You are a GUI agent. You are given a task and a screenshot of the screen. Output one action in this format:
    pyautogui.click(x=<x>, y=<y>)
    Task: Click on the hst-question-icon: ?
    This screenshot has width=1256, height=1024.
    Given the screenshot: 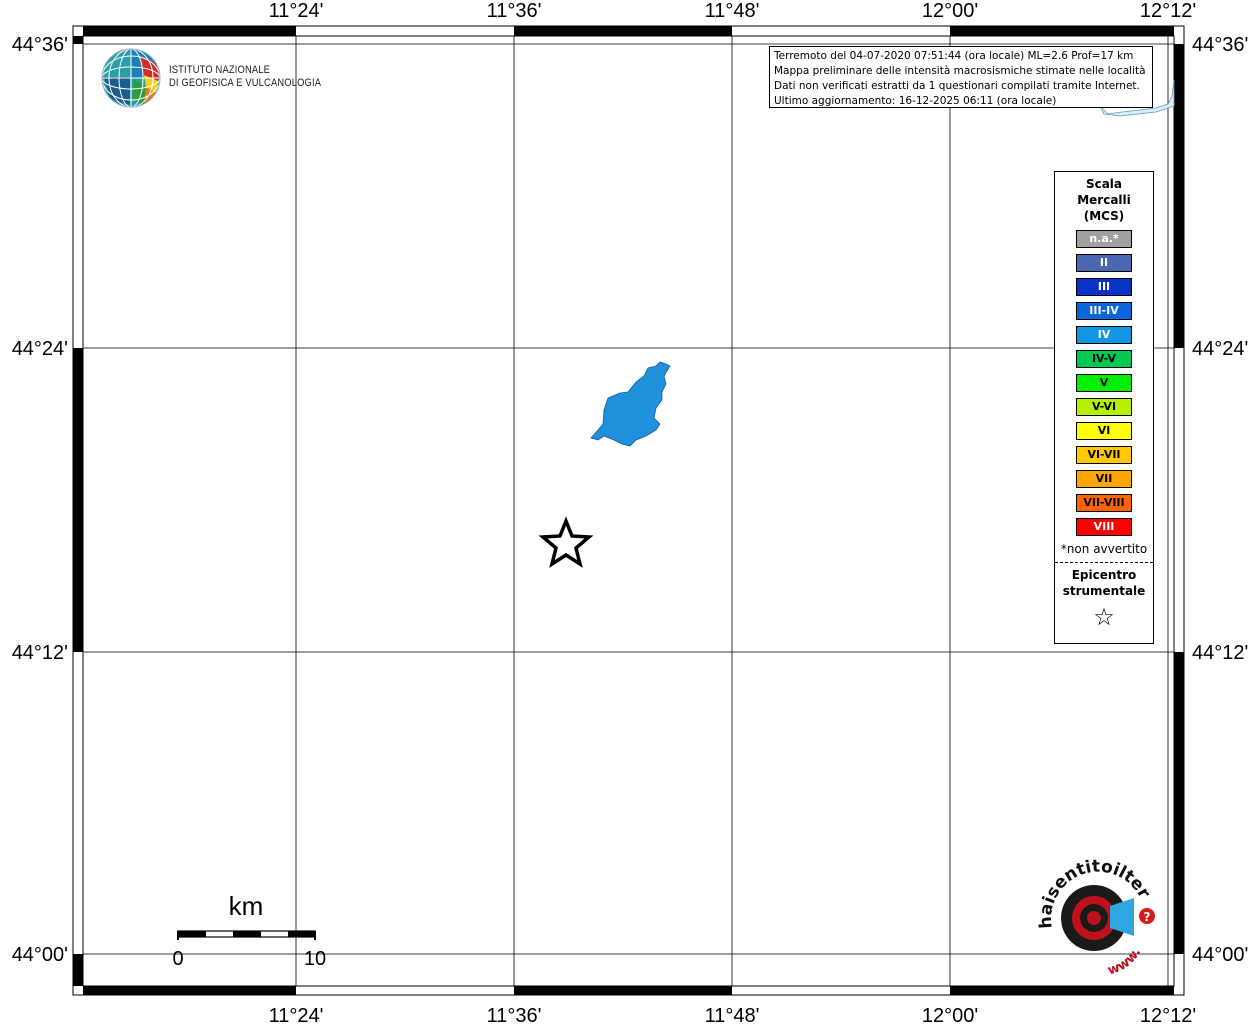 What is the action you would take?
    pyautogui.click(x=1147, y=917)
    